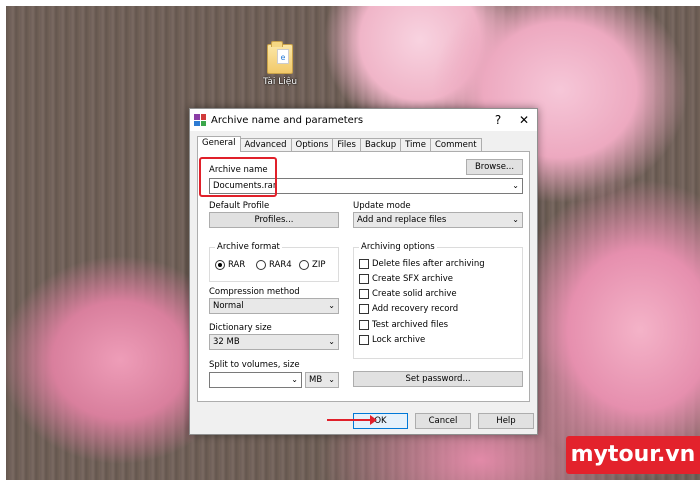 The height and width of the screenshot is (488, 700). Describe the element at coordinates (274, 306) in the screenshot. I see `compression-method-select: Normal ⌄` at that location.